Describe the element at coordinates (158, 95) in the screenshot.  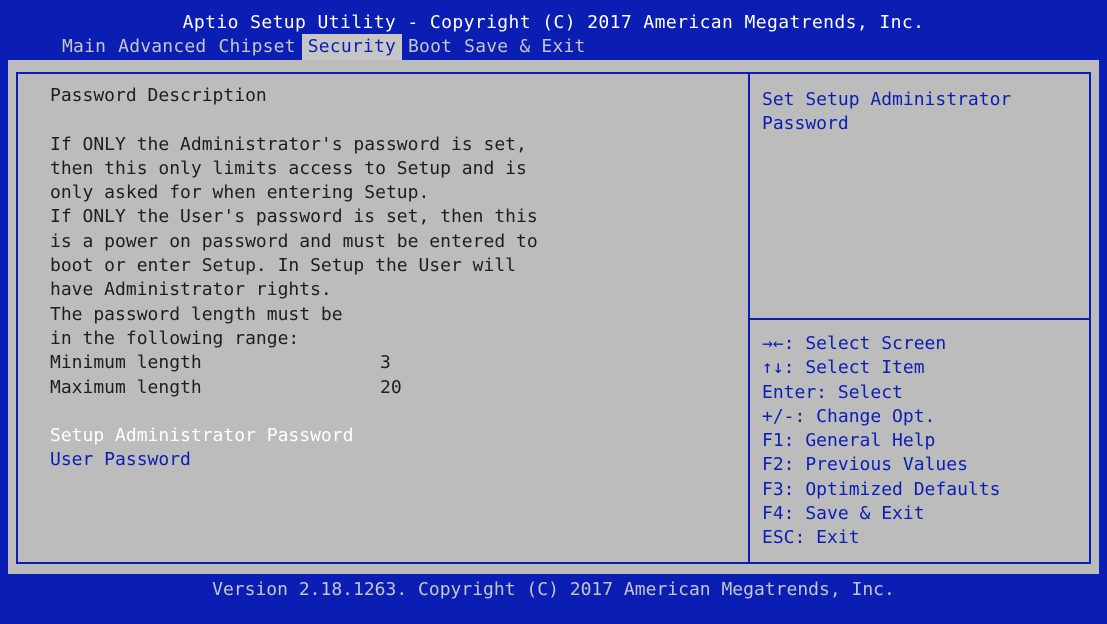
I see `section-heading: Password Description` at that location.